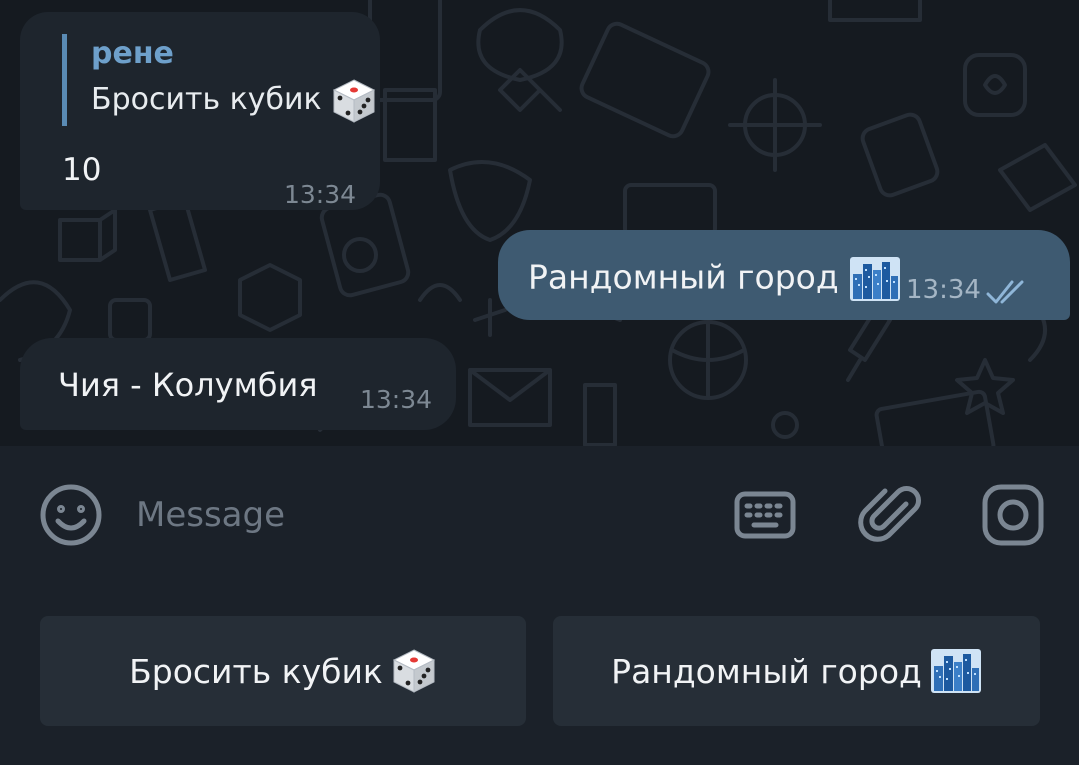 This screenshot has width=1079, height=765. What do you see at coordinates (416, 515) in the screenshot?
I see `message-input` at bounding box center [416, 515].